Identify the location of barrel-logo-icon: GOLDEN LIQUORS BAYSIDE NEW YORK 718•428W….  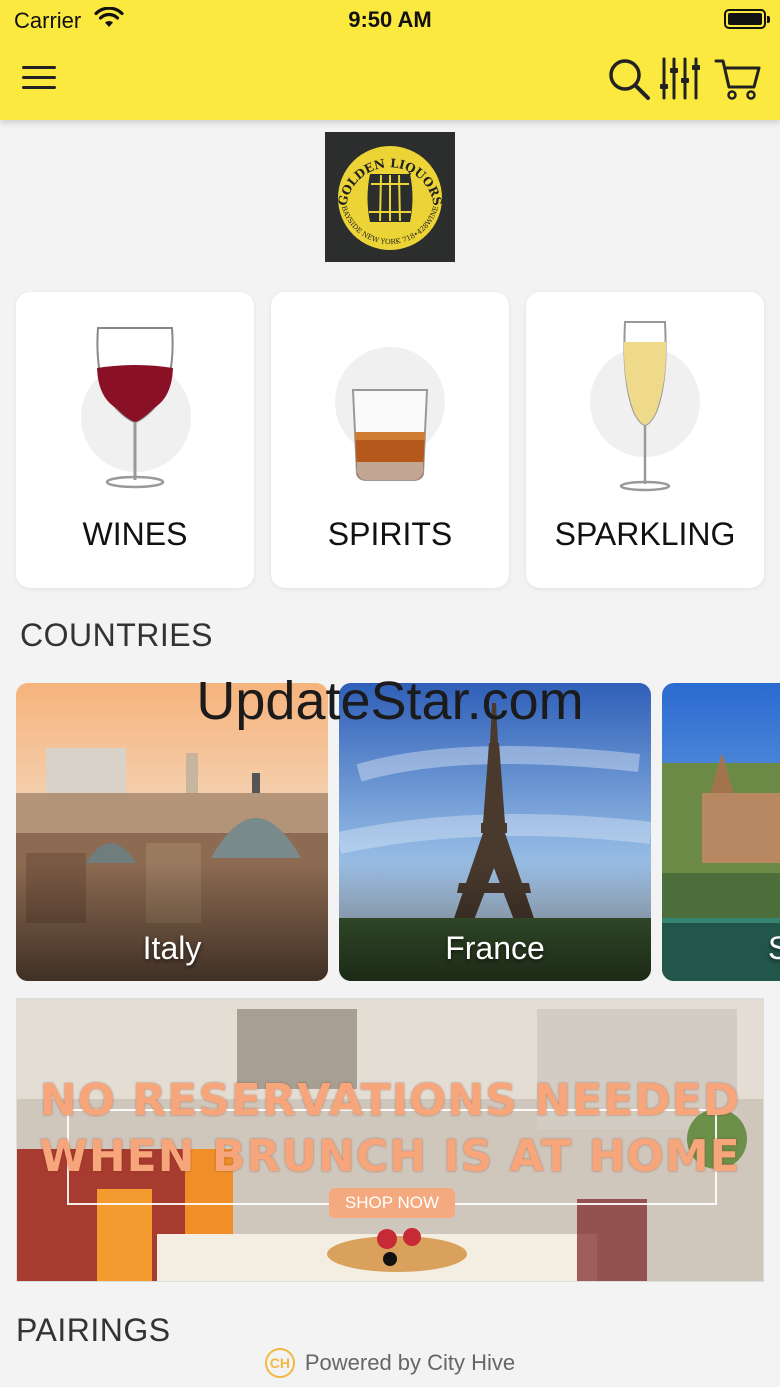
(390, 198).